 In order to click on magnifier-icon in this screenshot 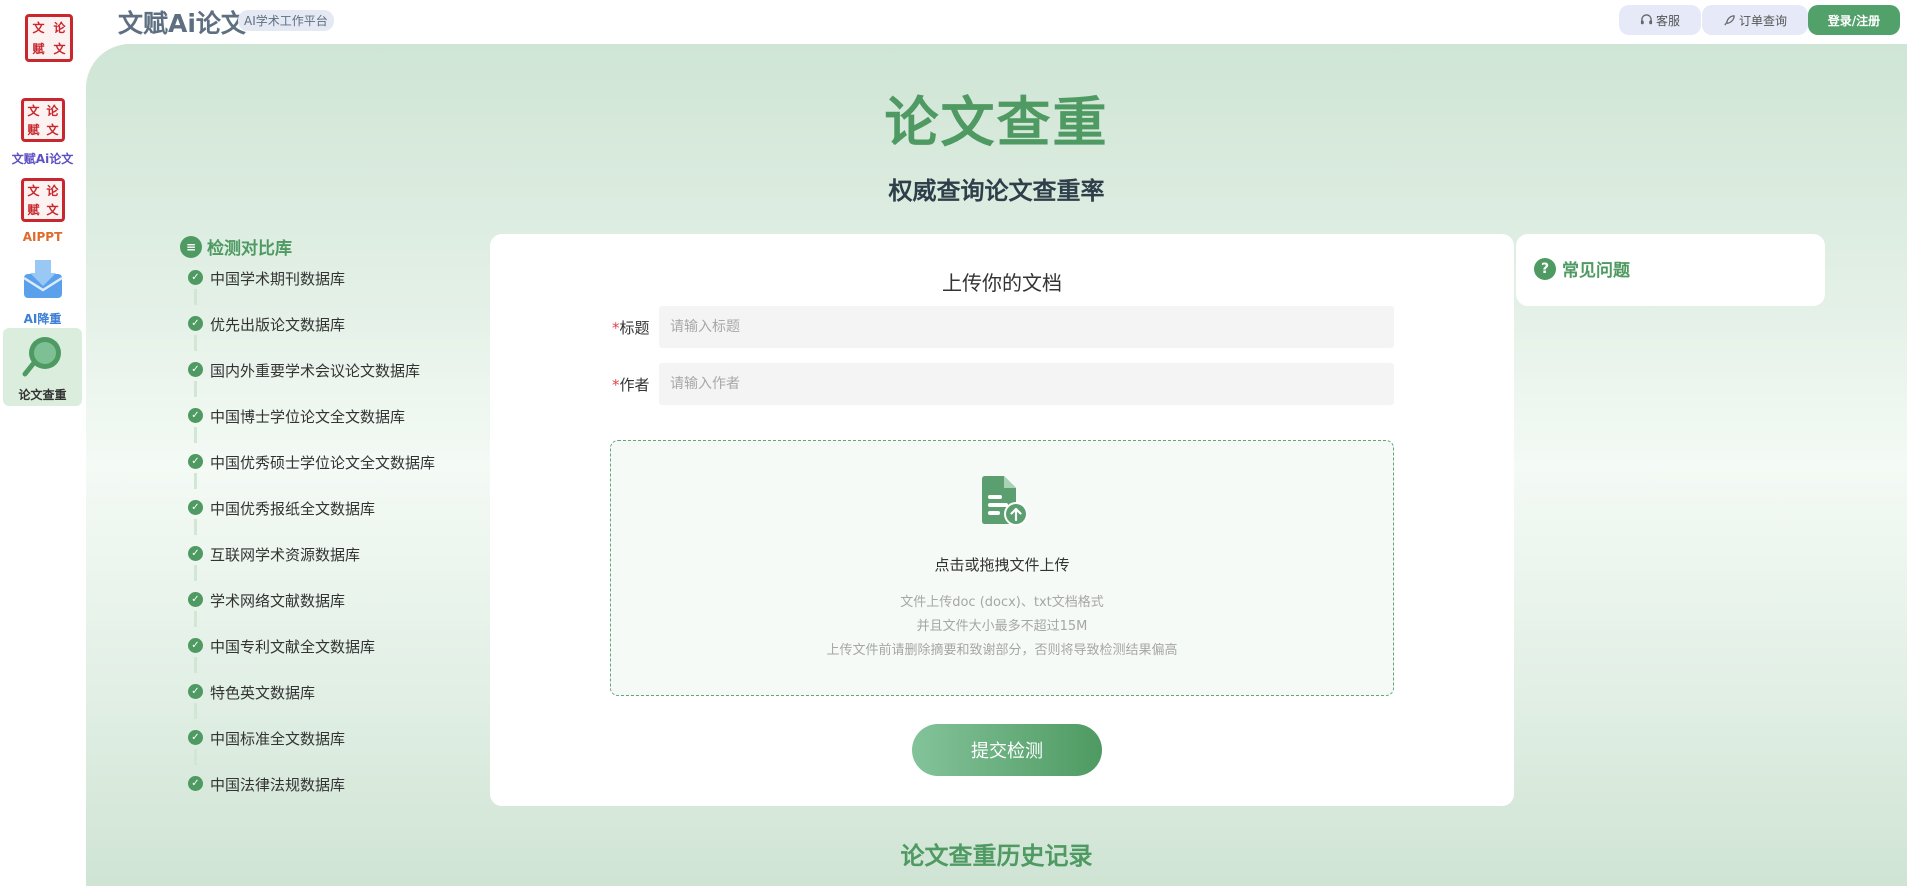, I will do `click(41, 357)`.